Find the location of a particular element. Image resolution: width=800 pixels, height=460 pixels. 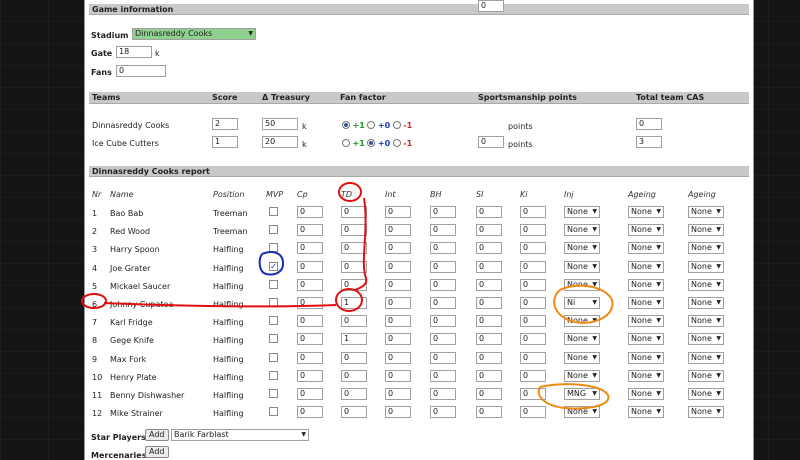

mvp-checkbox: ✓ is located at coordinates (273, 266).